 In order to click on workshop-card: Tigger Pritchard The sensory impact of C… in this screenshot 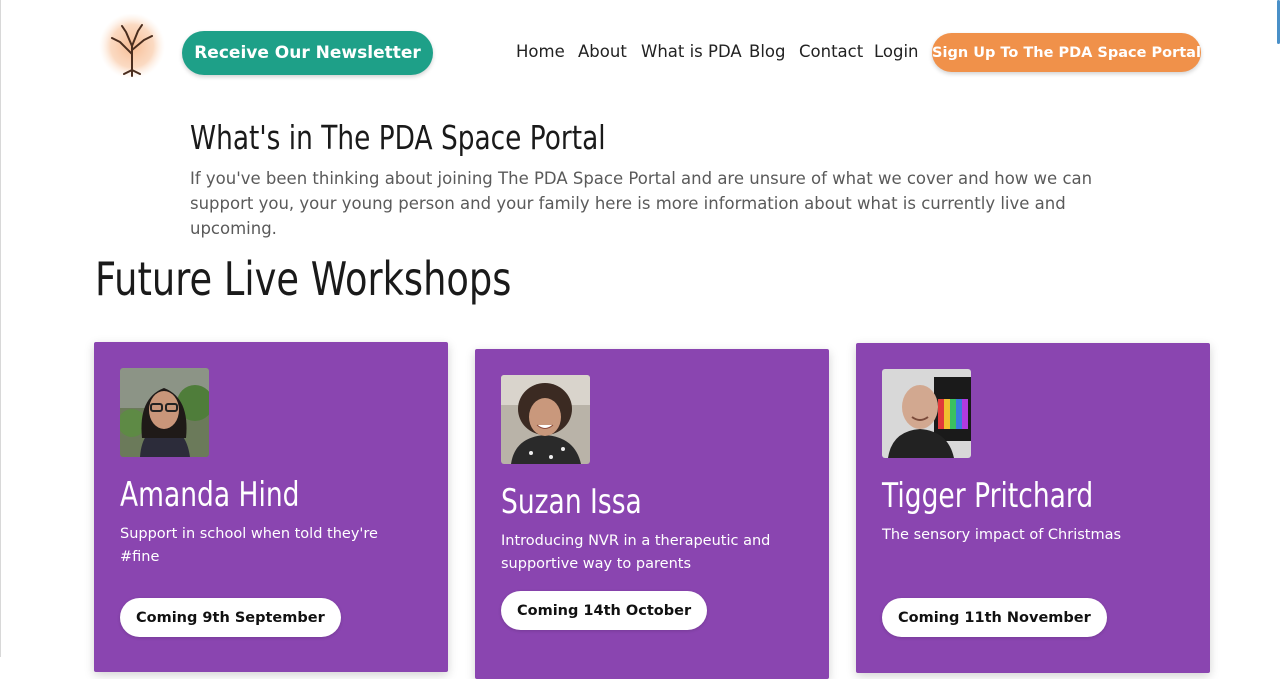, I will do `click(1033, 508)`.